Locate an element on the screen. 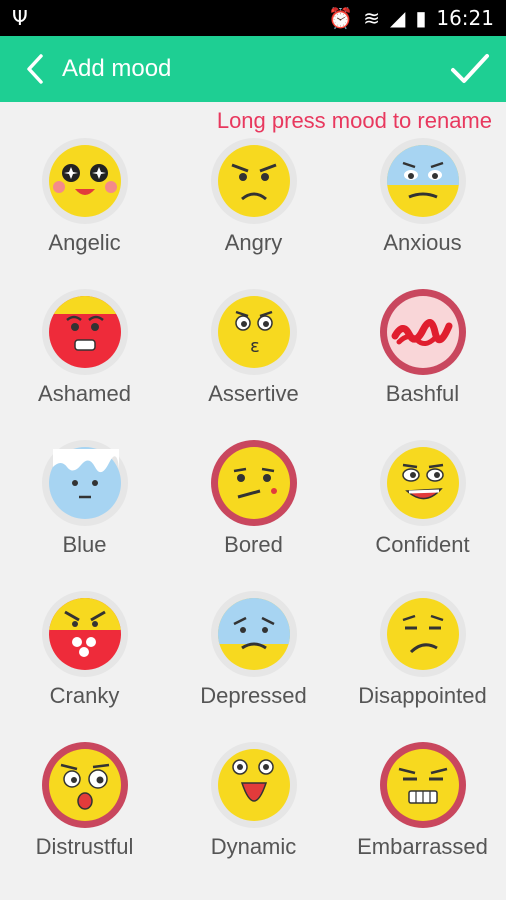 The image size is (506, 900). mood-bored: Bored is located at coordinates (253, 513).